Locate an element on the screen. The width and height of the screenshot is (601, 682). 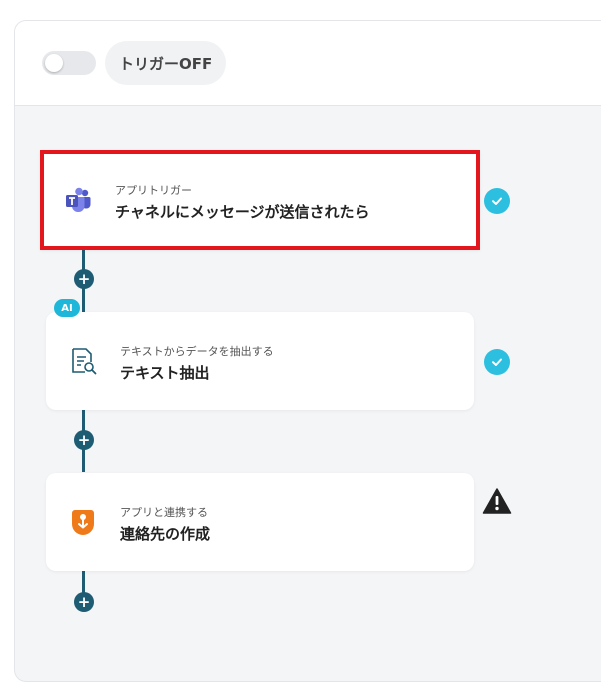
app-integration-icon is located at coordinates (83, 522).